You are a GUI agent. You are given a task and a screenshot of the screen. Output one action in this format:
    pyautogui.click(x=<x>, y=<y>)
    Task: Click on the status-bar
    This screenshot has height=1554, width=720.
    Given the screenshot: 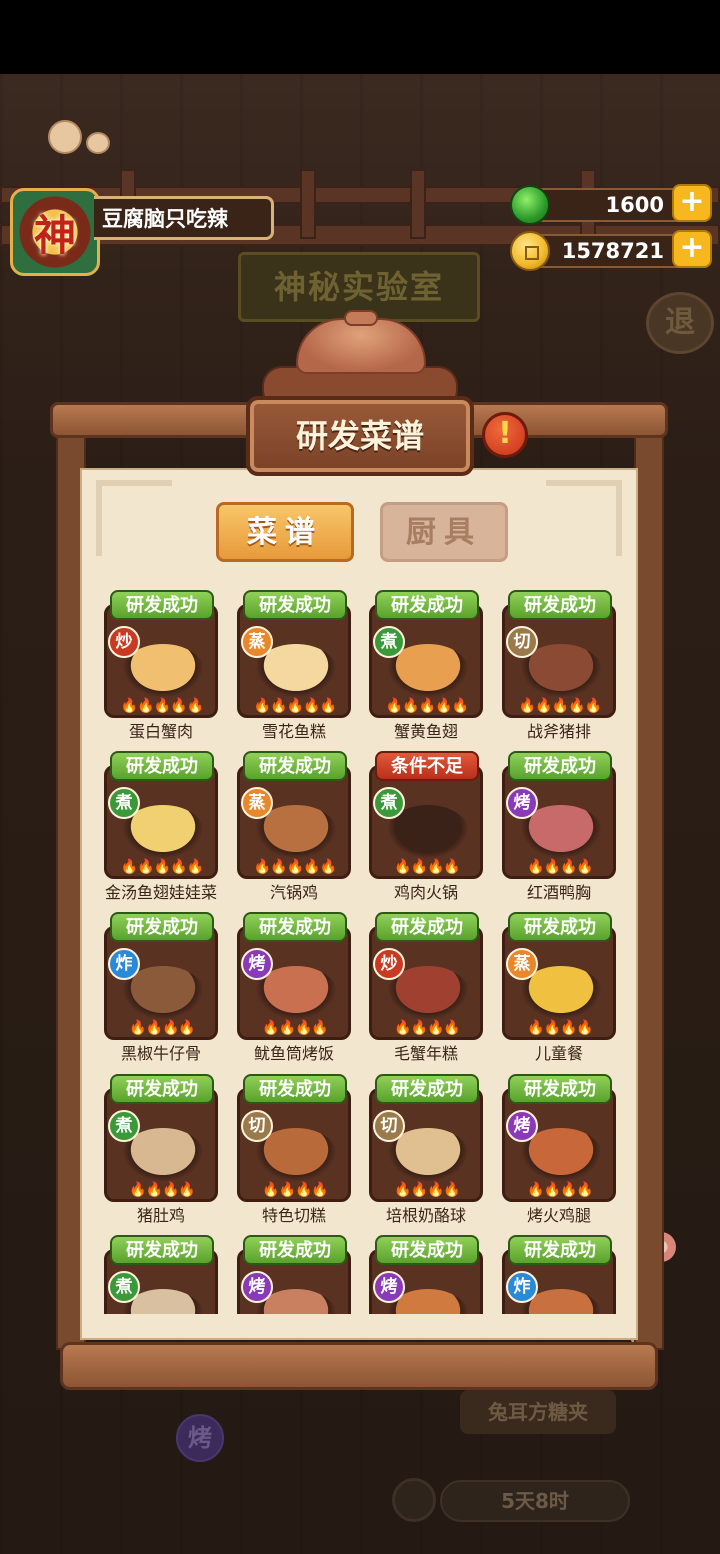 What is the action you would take?
    pyautogui.click(x=360, y=37)
    